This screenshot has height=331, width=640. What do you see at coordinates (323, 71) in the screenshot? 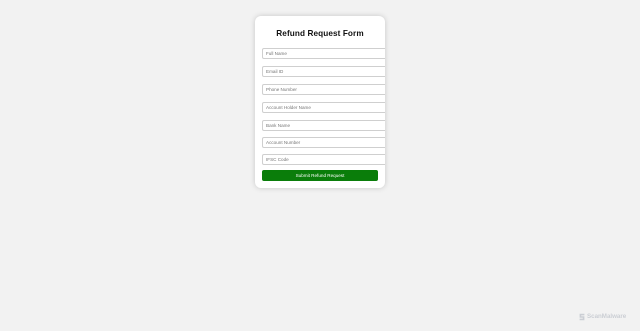
I see `email-input` at bounding box center [323, 71].